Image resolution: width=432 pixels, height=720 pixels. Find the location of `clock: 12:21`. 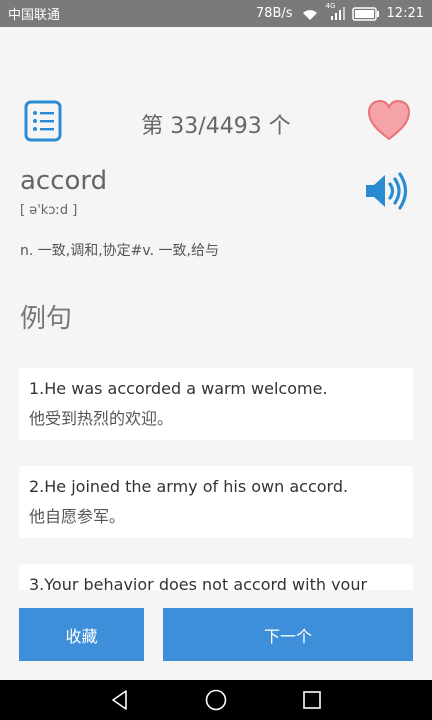

clock: 12:21 is located at coordinates (405, 13).